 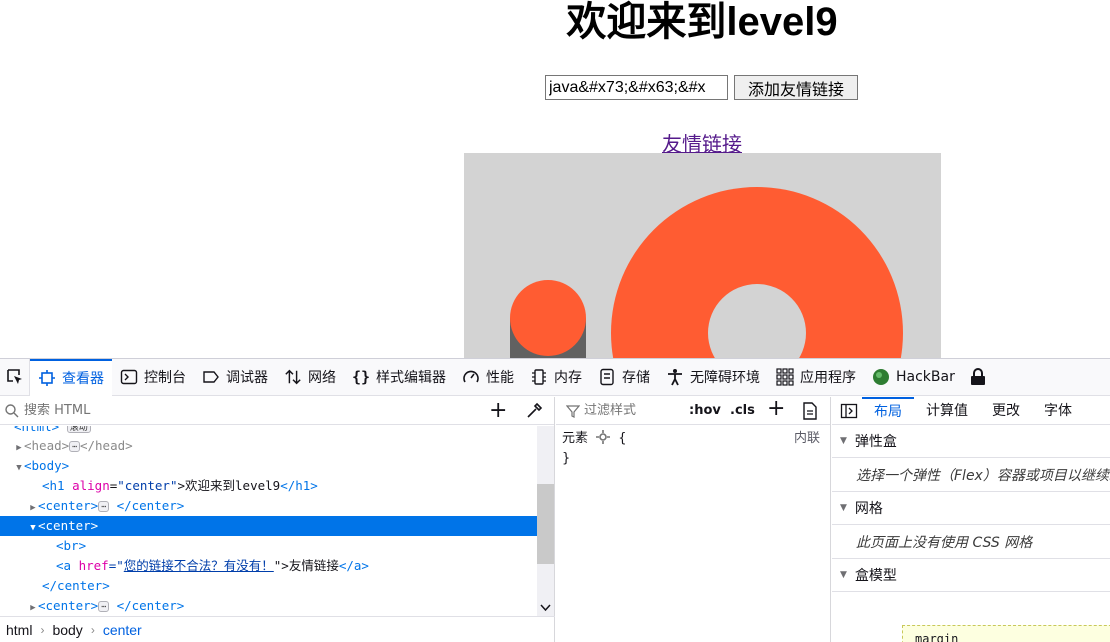 I want to click on tab-storage: 存储, so click(x=624, y=377).